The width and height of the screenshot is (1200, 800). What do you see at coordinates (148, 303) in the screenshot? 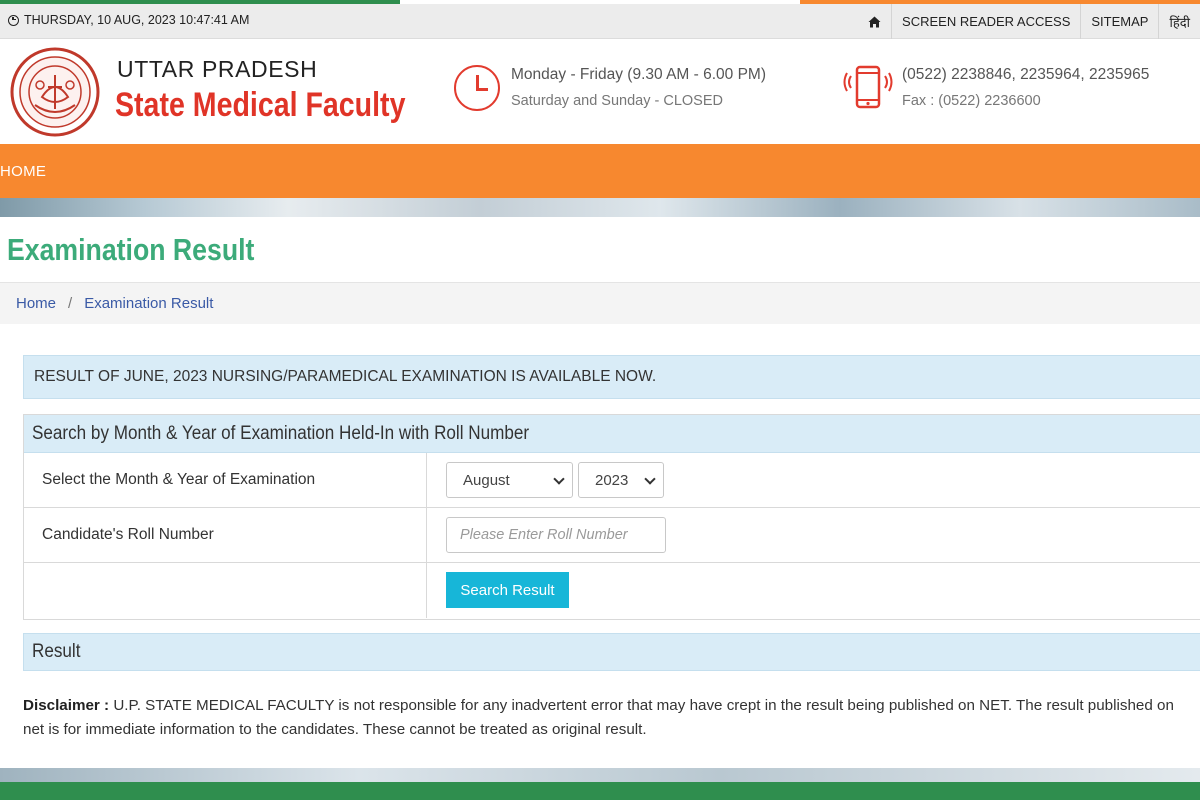
I see `breadcrumb-current: Examination Result` at bounding box center [148, 303].